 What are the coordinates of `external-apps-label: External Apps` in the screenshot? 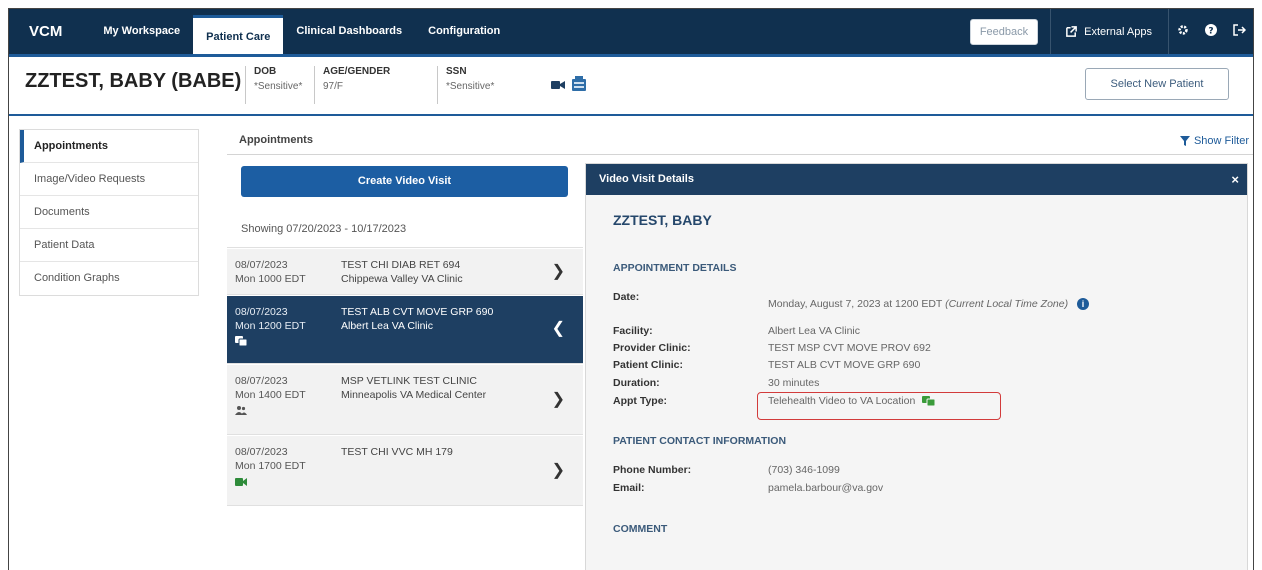 It's located at (1118, 31).